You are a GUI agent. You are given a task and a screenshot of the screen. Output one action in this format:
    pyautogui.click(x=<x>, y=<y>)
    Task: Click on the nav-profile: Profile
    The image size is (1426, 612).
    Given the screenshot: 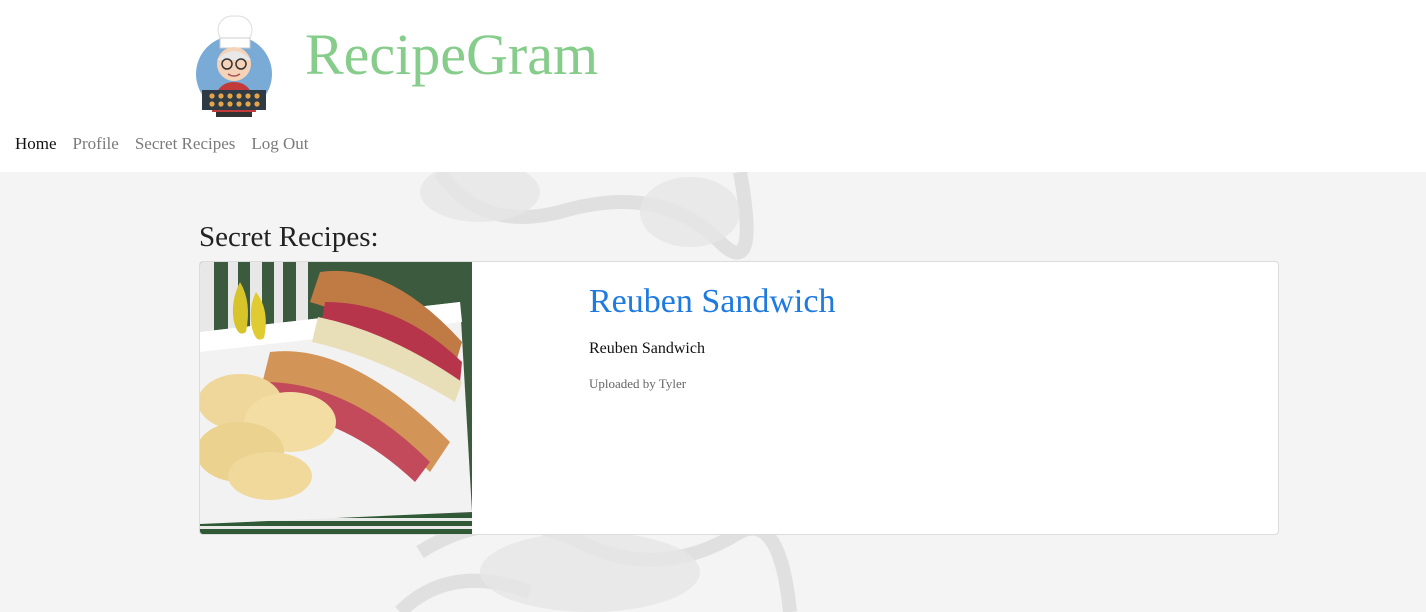 What is the action you would take?
    pyautogui.click(x=96, y=144)
    